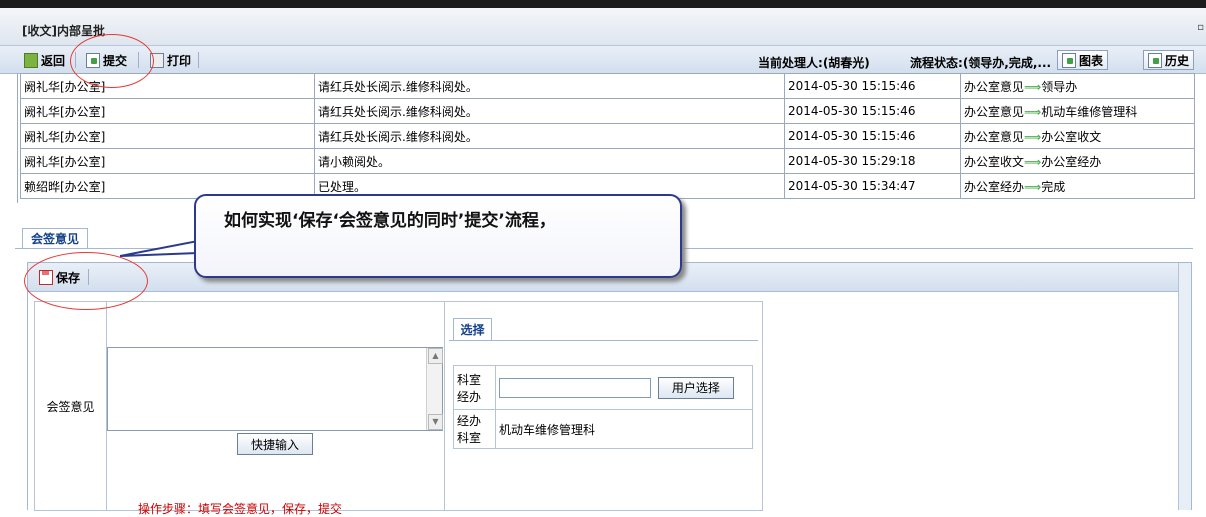  I want to click on chart-icon, so click(1069, 60).